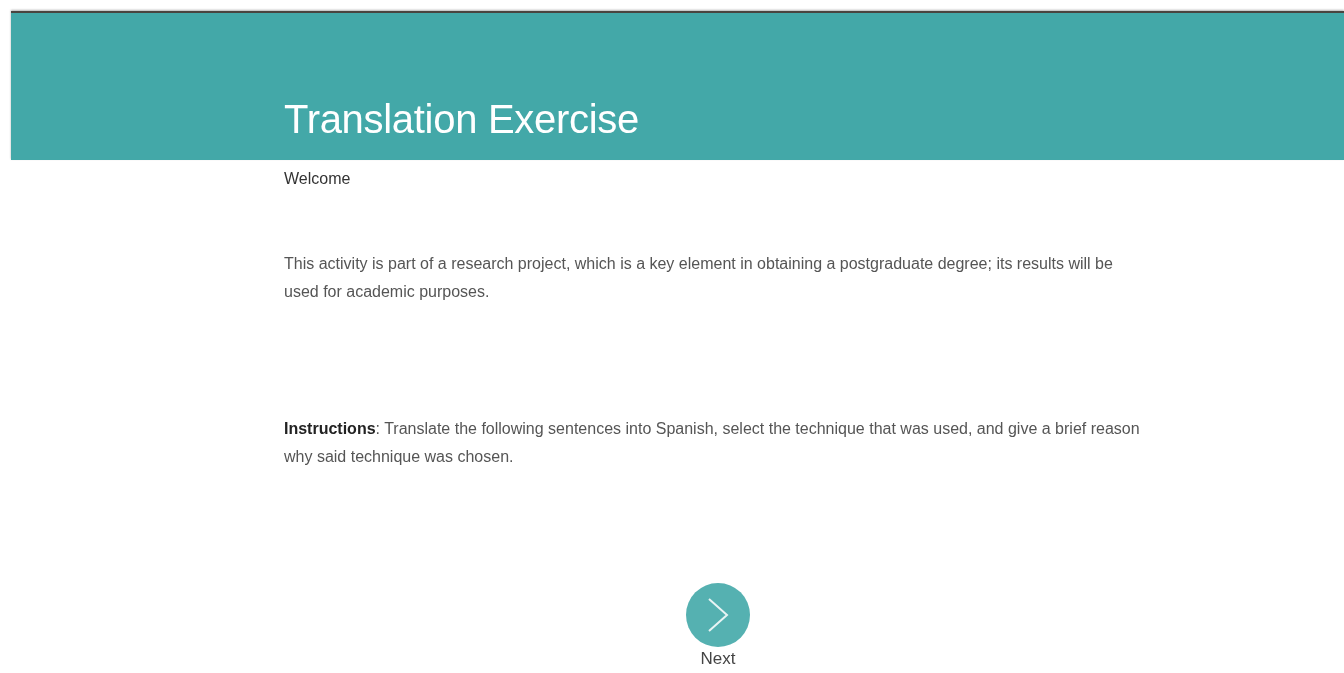 The width and height of the screenshot is (1344, 673). Describe the element at coordinates (718, 659) in the screenshot. I see `next-label: Next` at that location.